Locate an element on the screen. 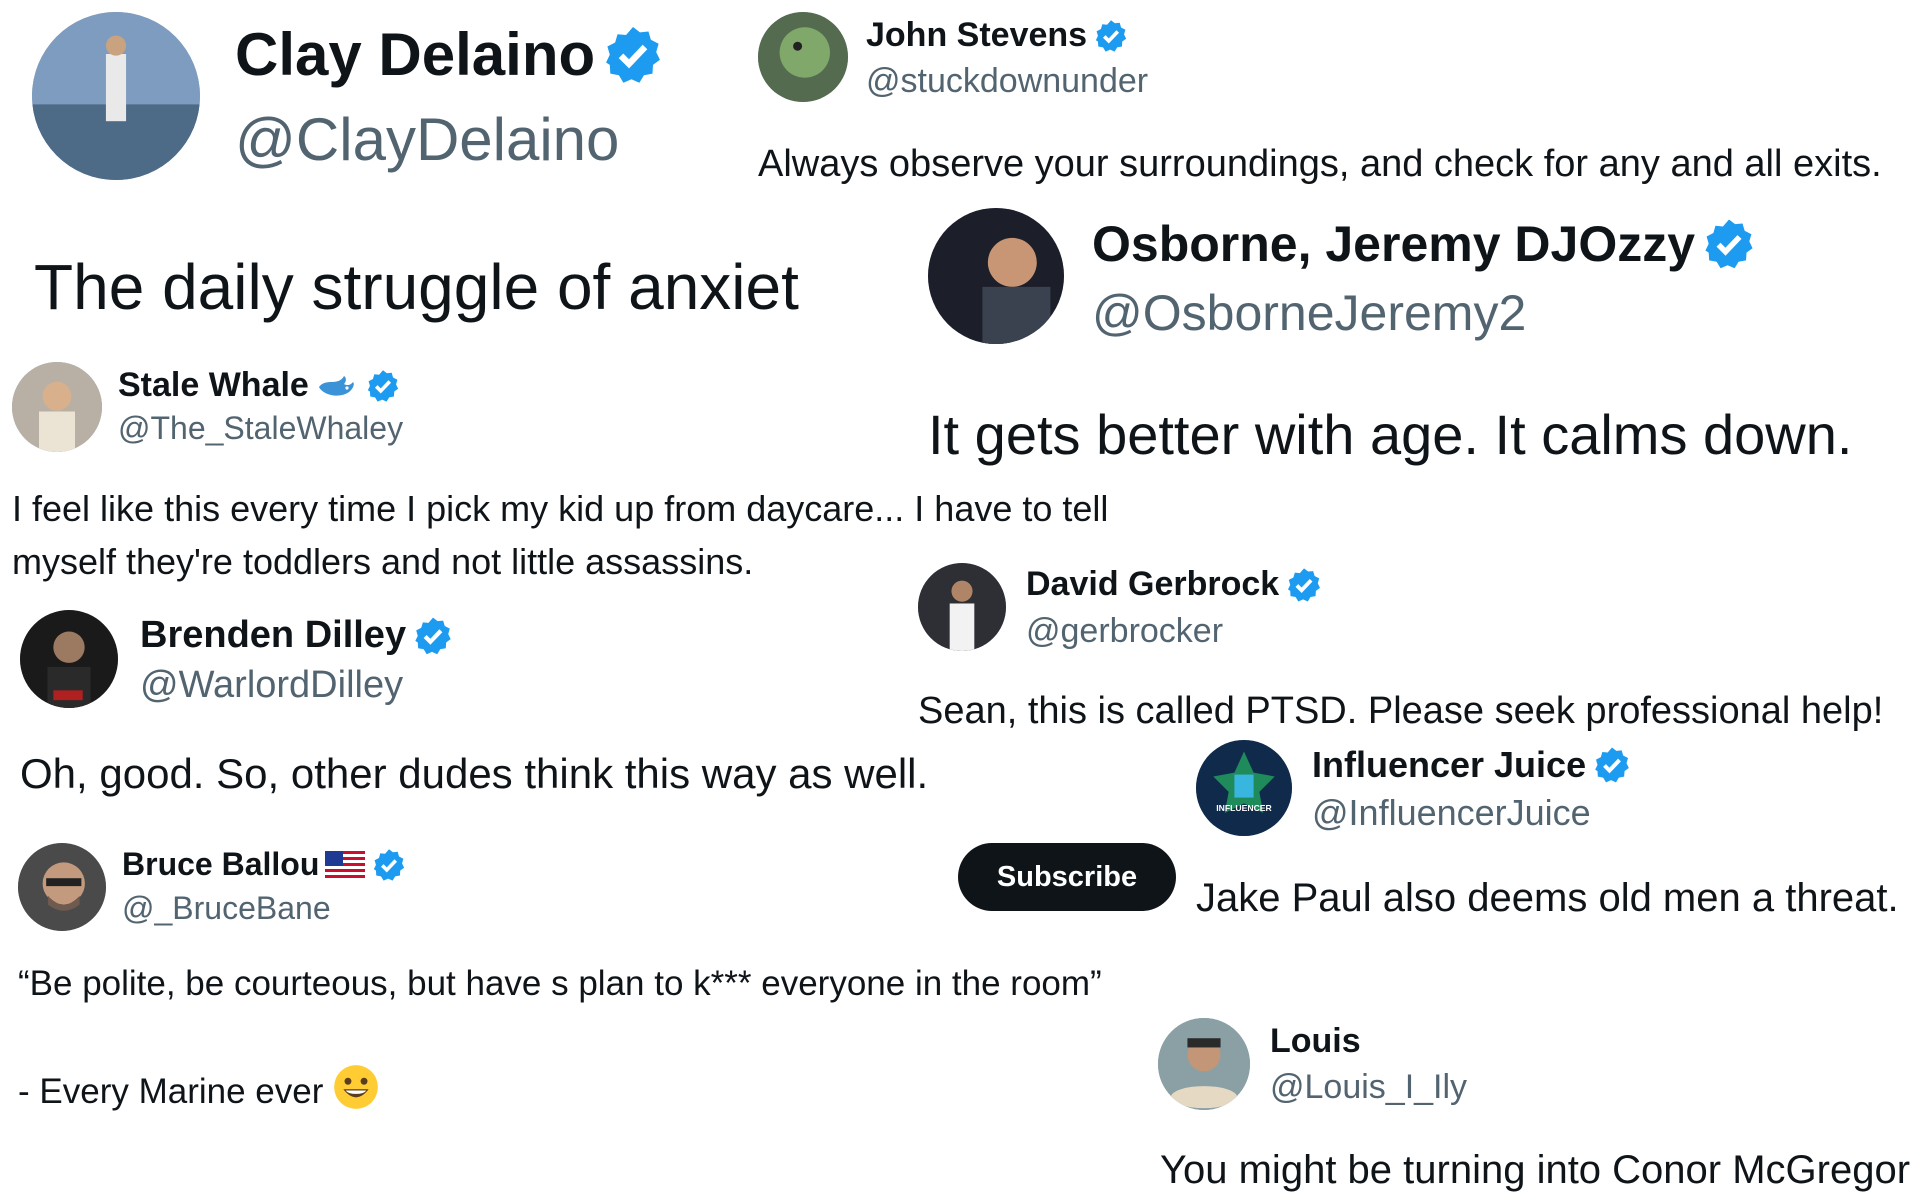 Image resolution: width=1920 pixels, height=1200 pixels. display-name-influencer: Influencer Juice is located at coordinates (1472, 765).